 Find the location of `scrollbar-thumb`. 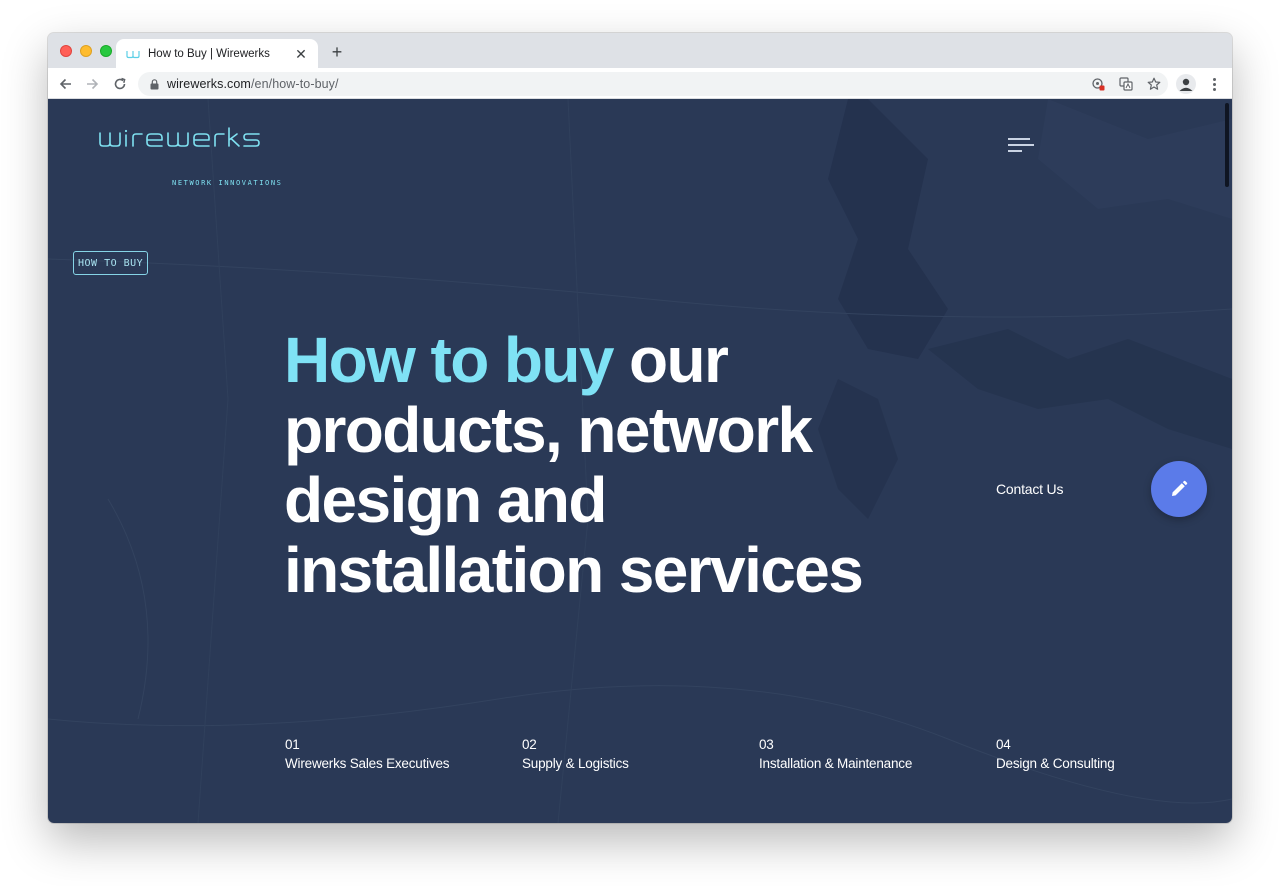

scrollbar-thumb is located at coordinates (1227, 145).